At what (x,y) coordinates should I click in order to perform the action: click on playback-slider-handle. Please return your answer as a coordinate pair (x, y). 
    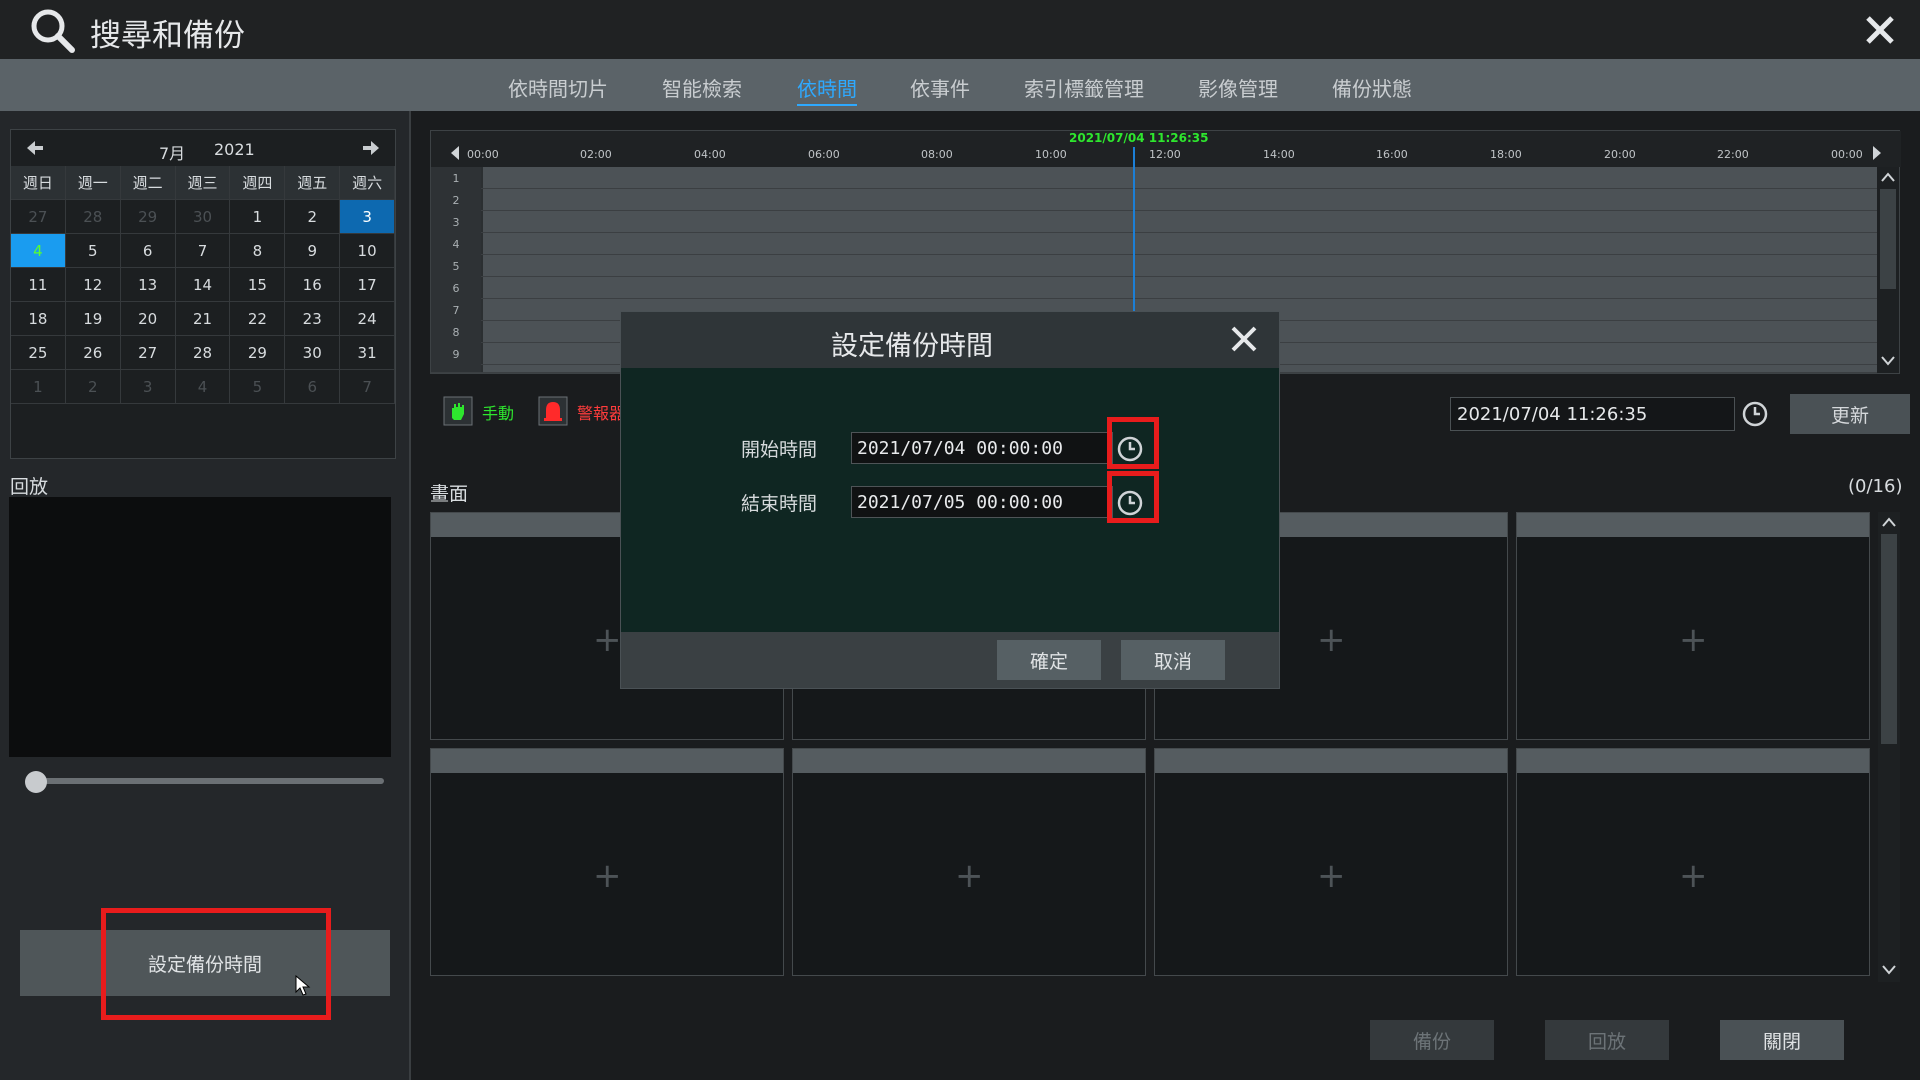
    Looking at the image, I should click on (36, 782).